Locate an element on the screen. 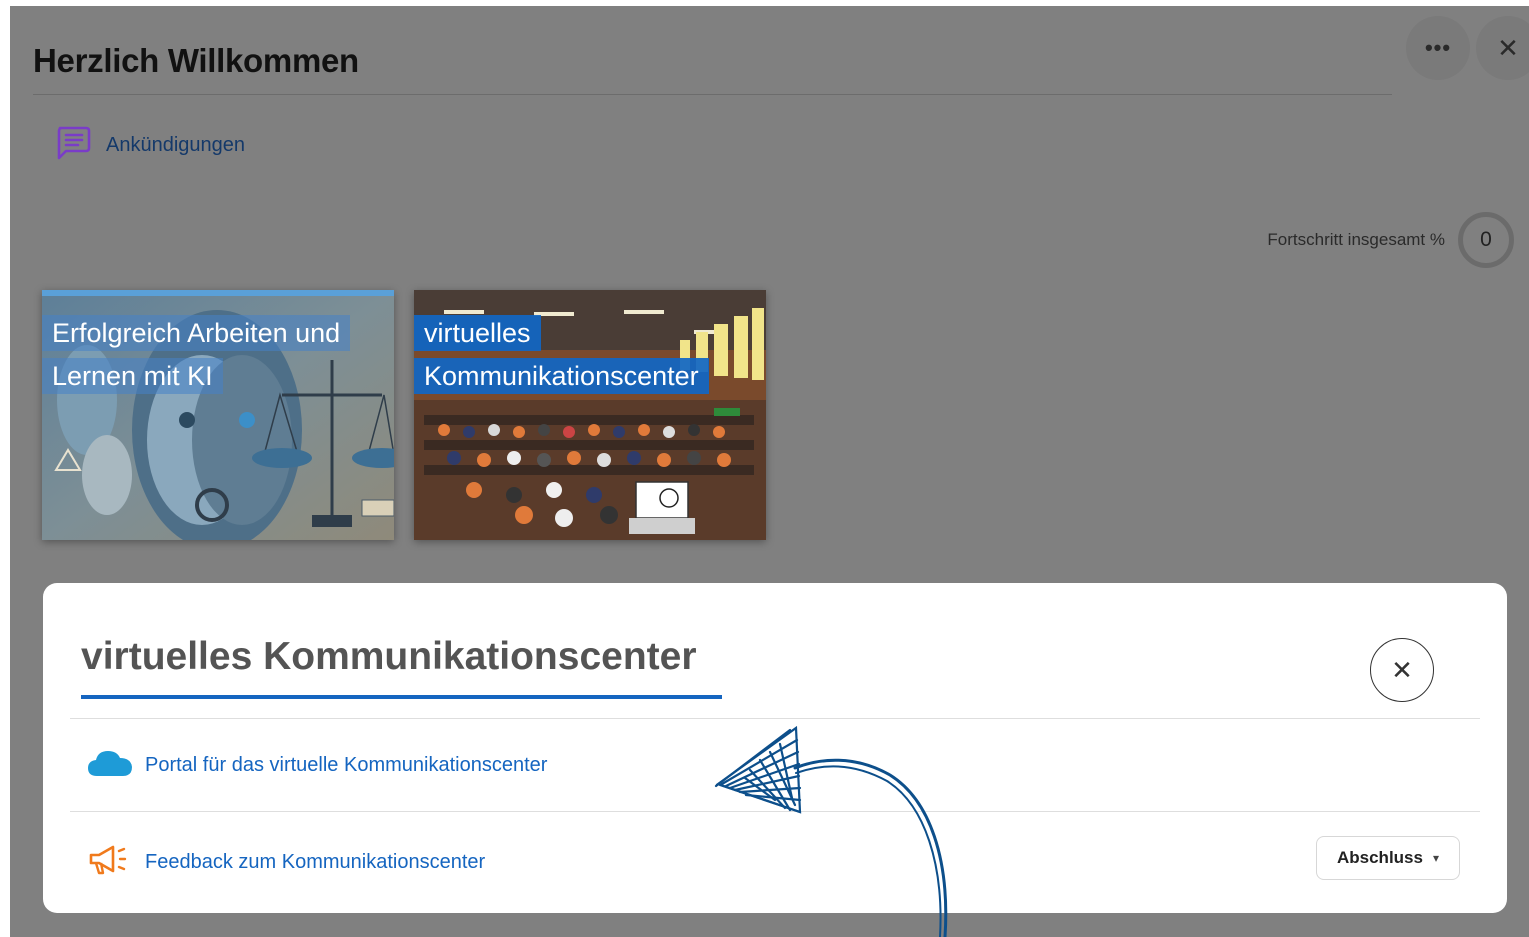  megaphone-icon is located at coordinates (110, 862).